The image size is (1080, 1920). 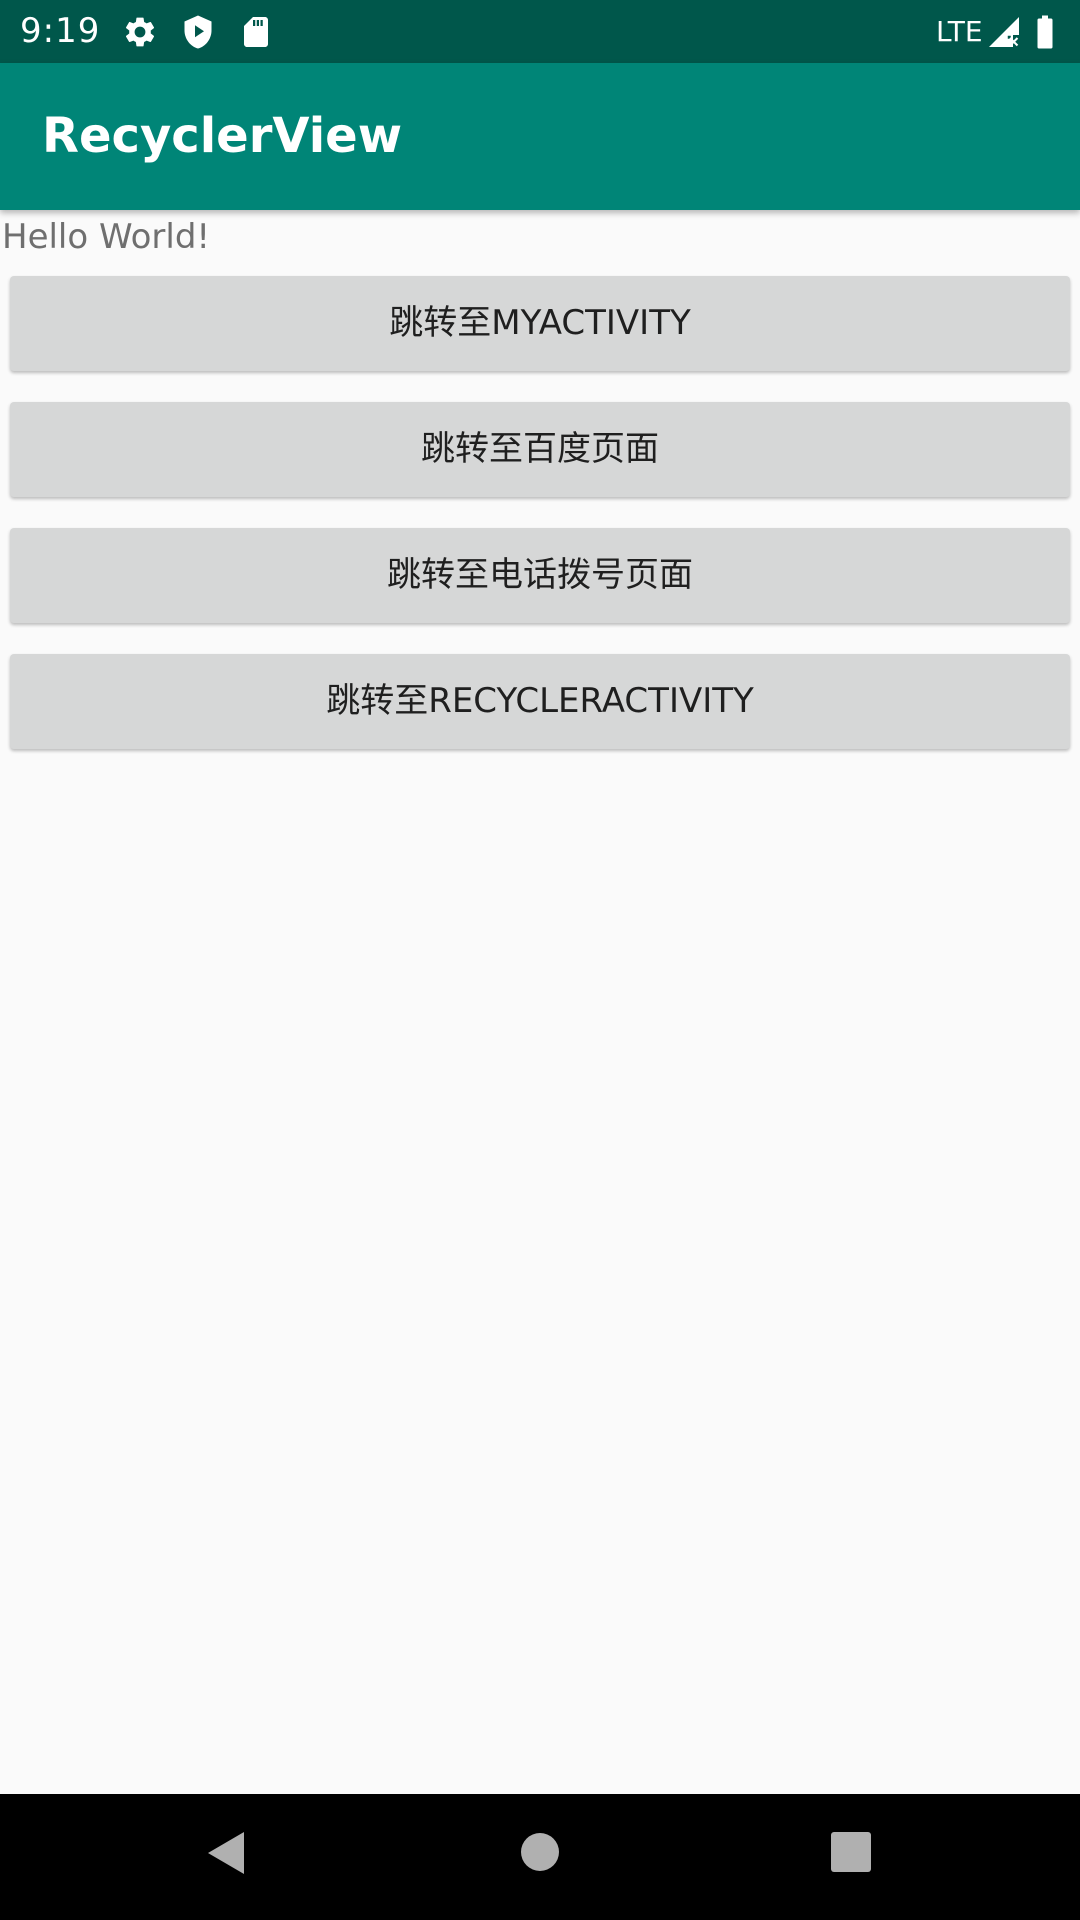 I want to click on navigation-bar, so click(x=540, y=1857).